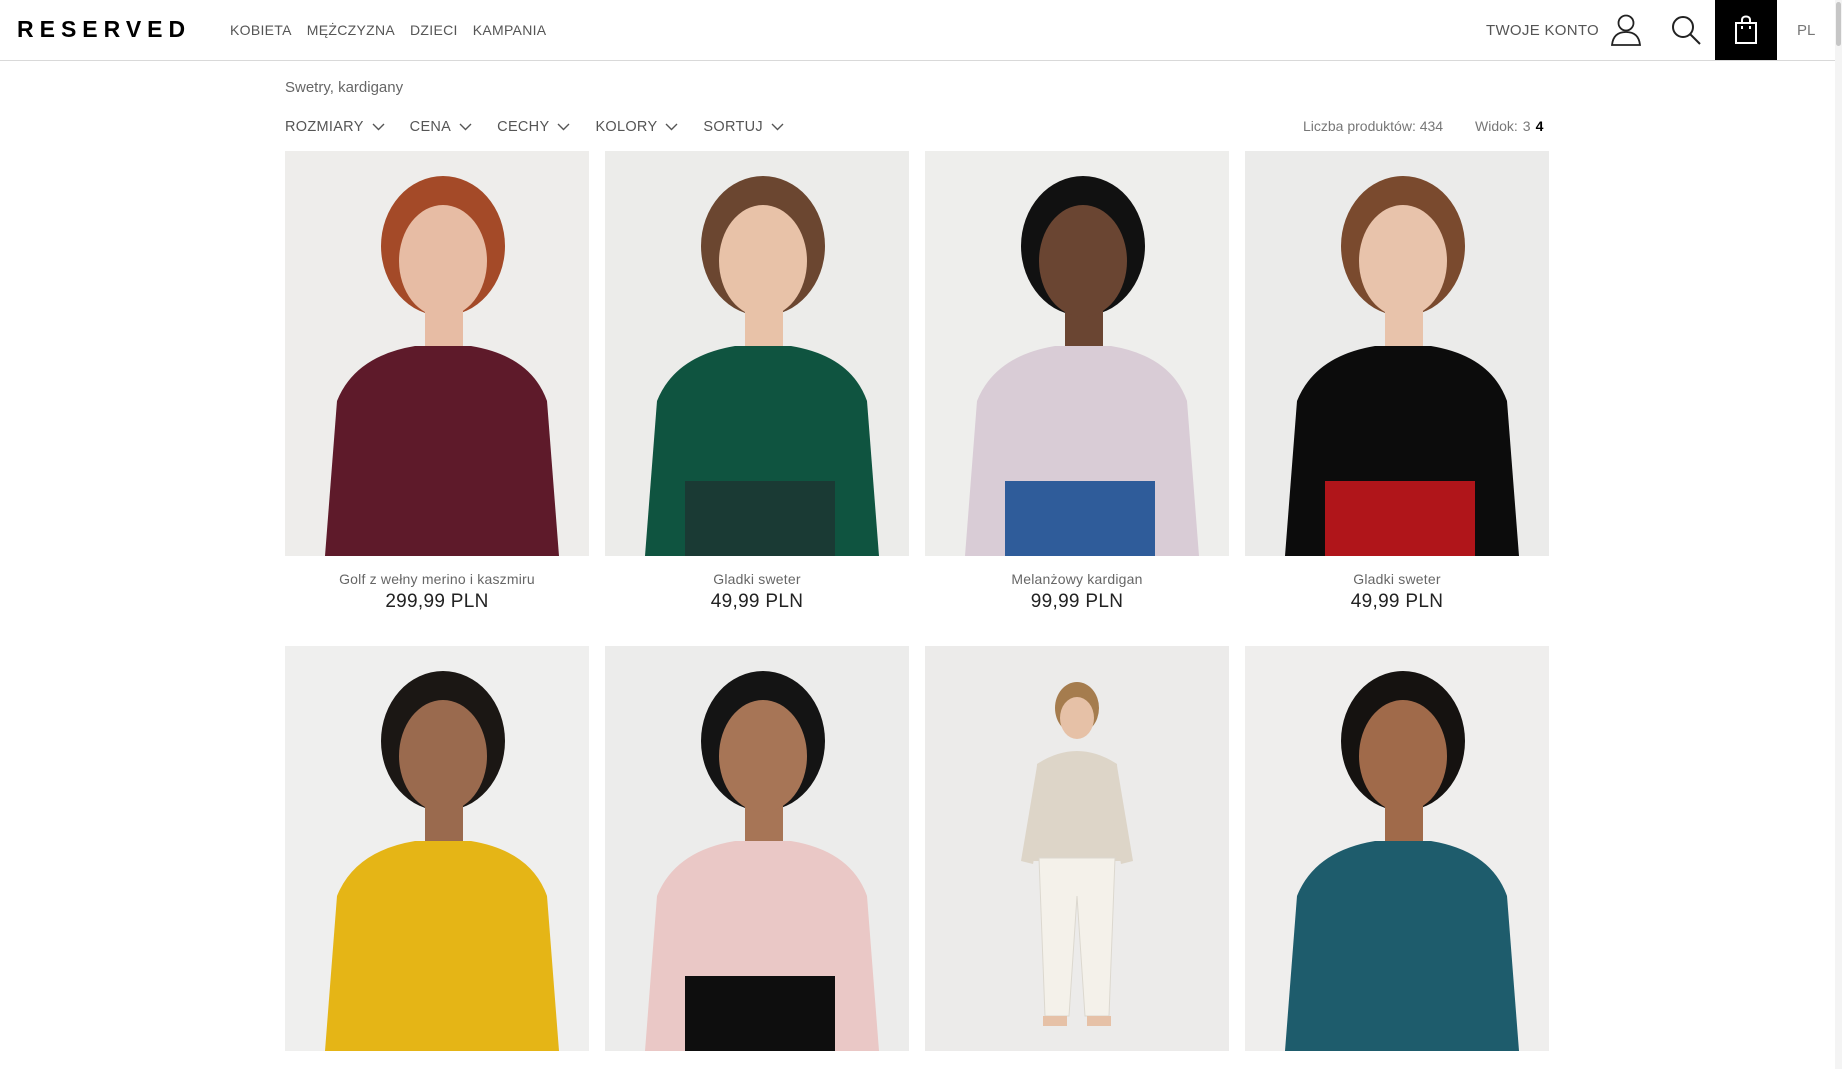  I want to click on brand-logo: RESERVED, so click(104, 29).